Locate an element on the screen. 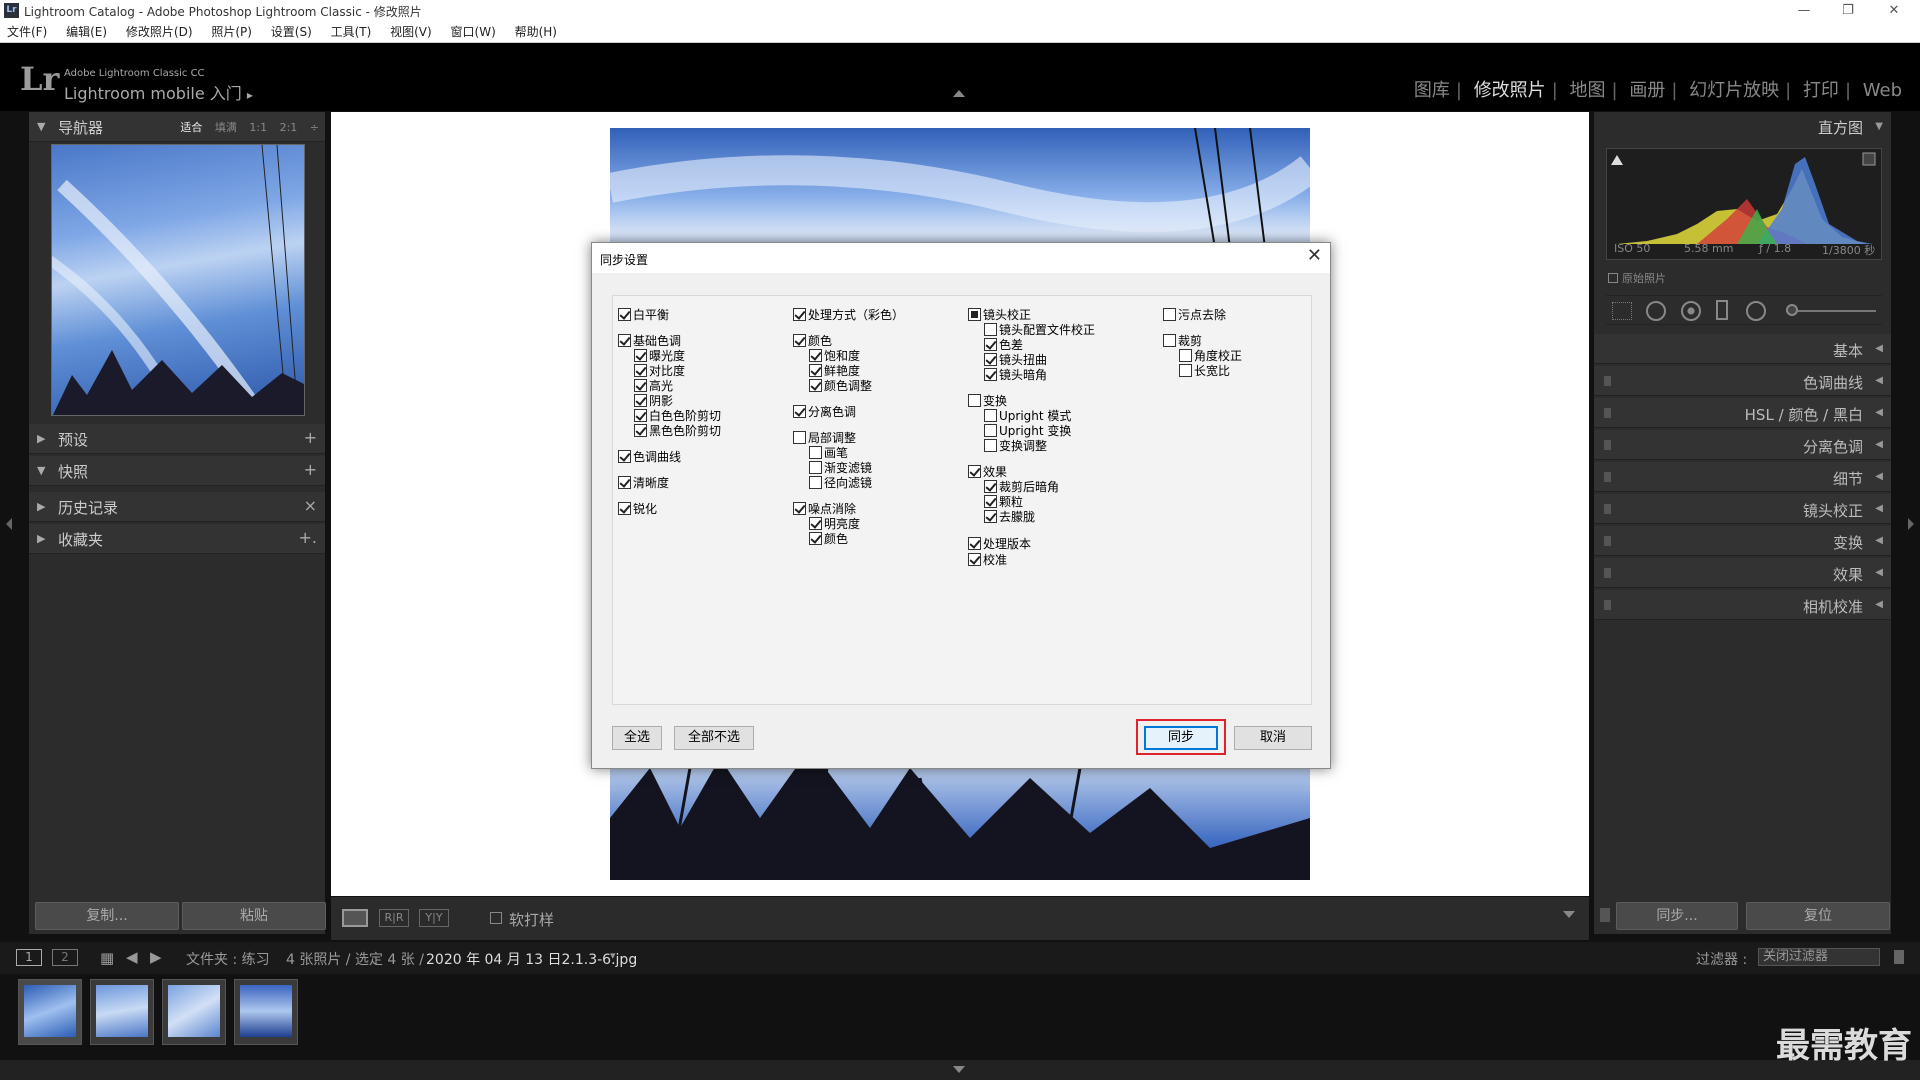  zoom-fit: 适合 is located at coordinates (191, 127).